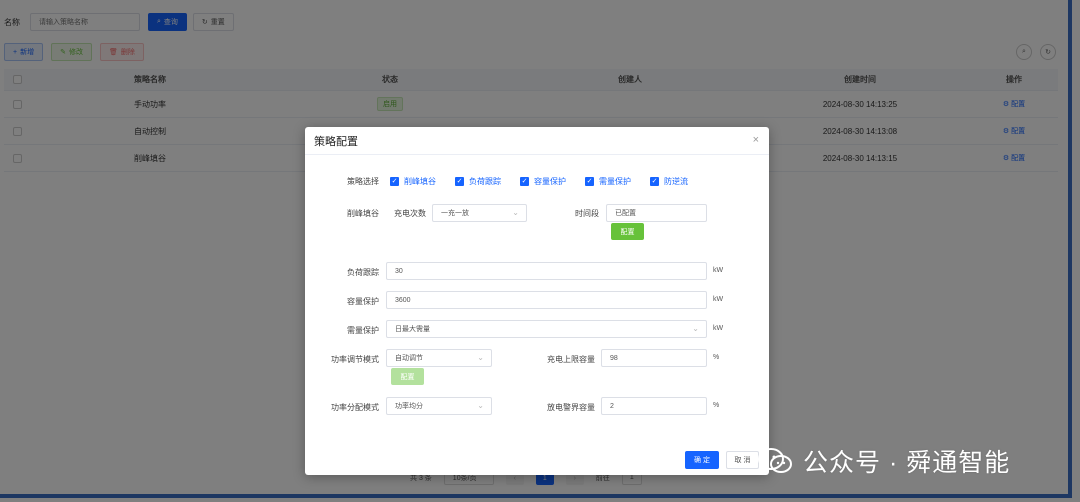 The image size is (1080, 502). Describe the element at coordinates (413, 181) in the screenshot. I see `checkbox-peak-shaving: ✓ 削峰填谷` at that location.